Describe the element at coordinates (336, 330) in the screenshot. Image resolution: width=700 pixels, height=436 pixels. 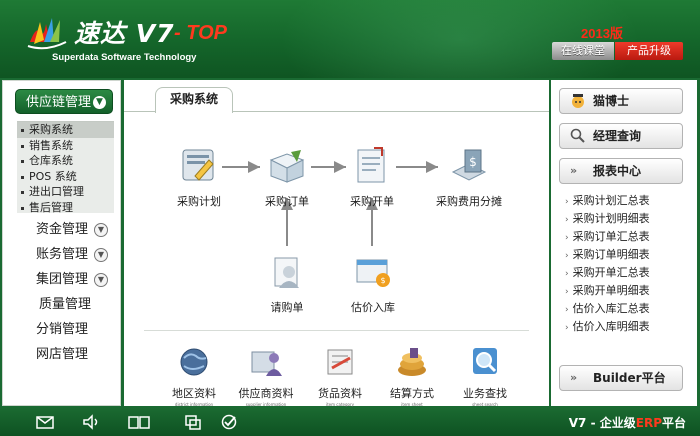
I see `section-divider` at that location.